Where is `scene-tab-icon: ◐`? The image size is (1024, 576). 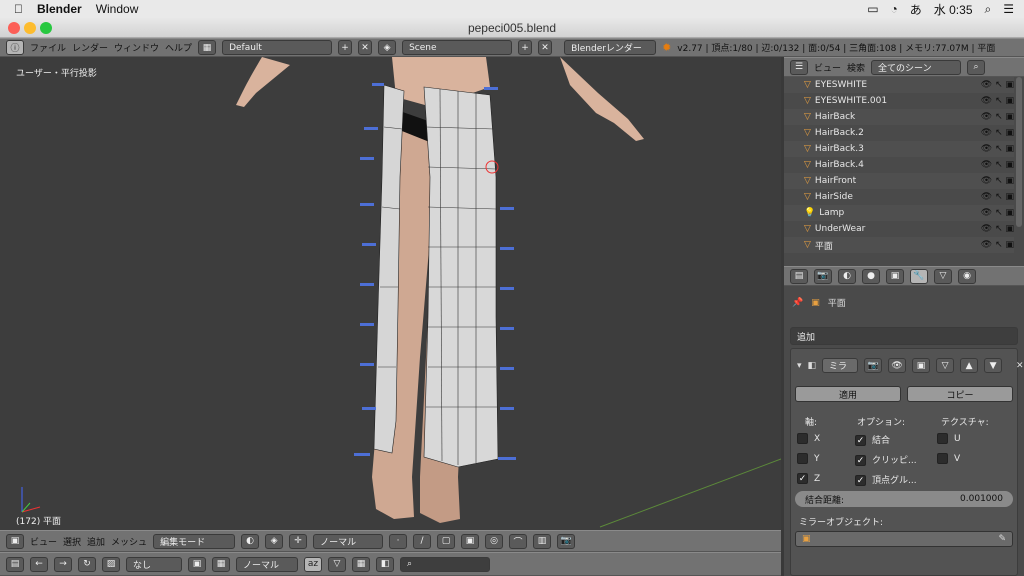
scene-tab-icon: ◐ is located at coordinates (847, 276).